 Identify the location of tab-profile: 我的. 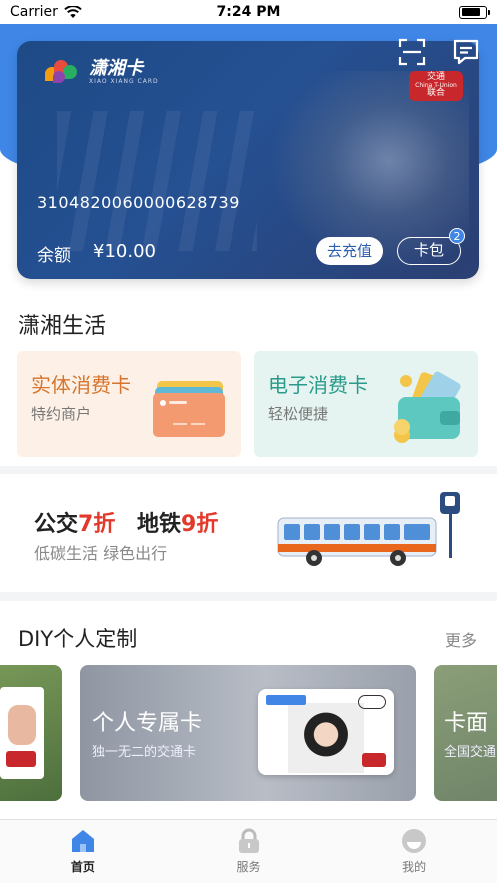
(414, 851).